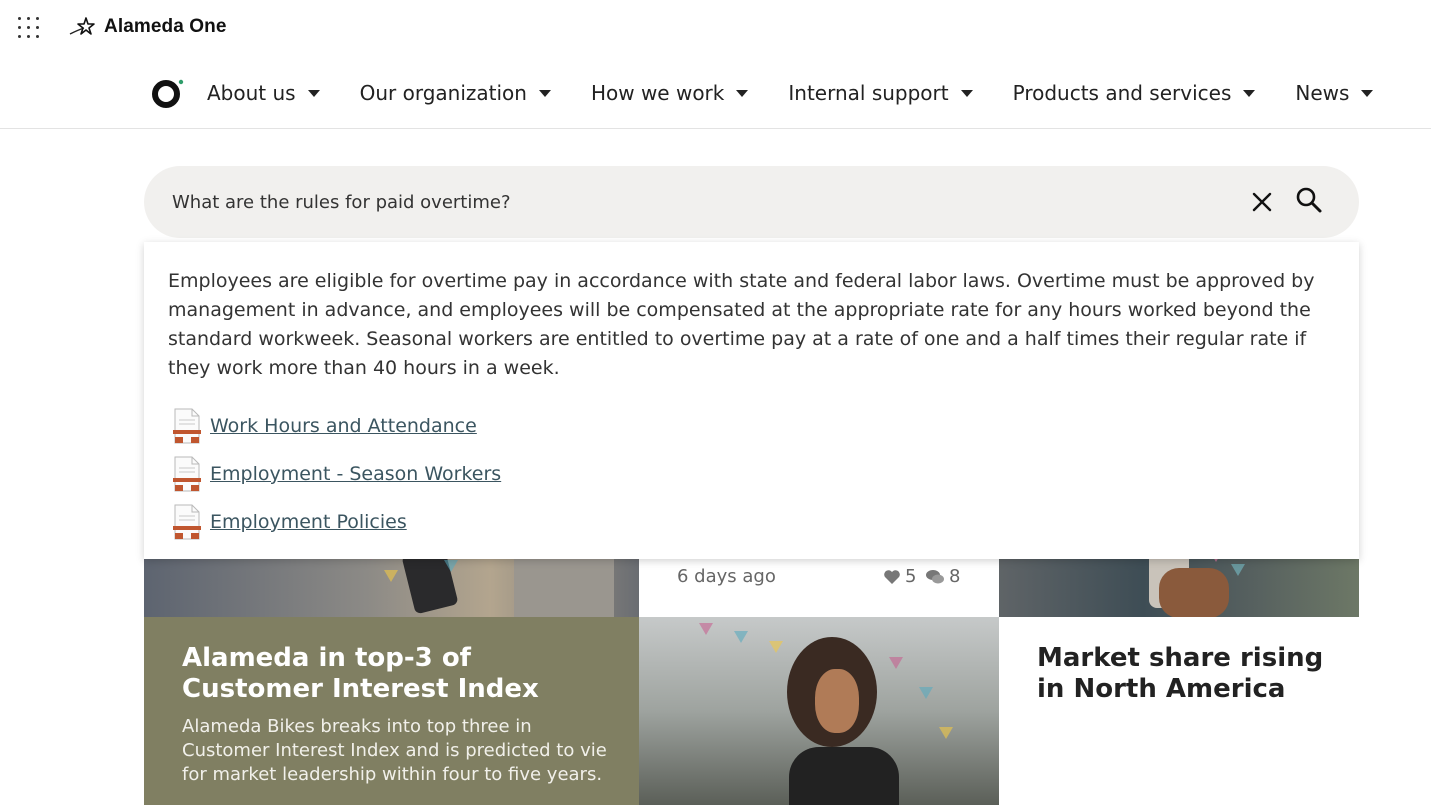 This screenshot has height=805, width=1431. What do you see at coordinates (911, 576) in the screenshot?
I see `like-count-value: 5` at bounding box center [911, 576].